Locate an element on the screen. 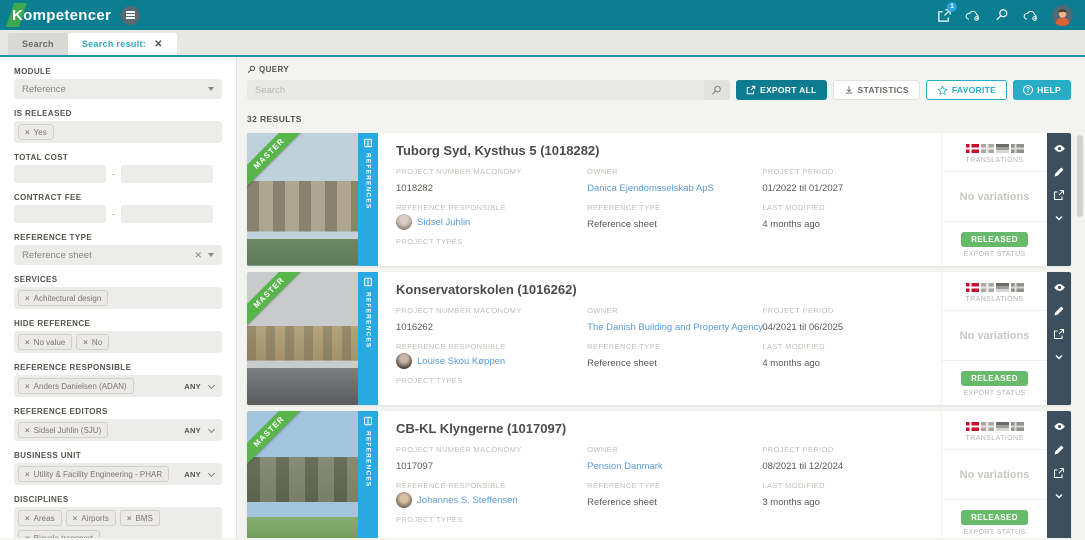 Image resolution: width=1085 pixels, height=540 pixels. reference-type-select: Reference sheet ✕ is located at coordinates (118, 255).